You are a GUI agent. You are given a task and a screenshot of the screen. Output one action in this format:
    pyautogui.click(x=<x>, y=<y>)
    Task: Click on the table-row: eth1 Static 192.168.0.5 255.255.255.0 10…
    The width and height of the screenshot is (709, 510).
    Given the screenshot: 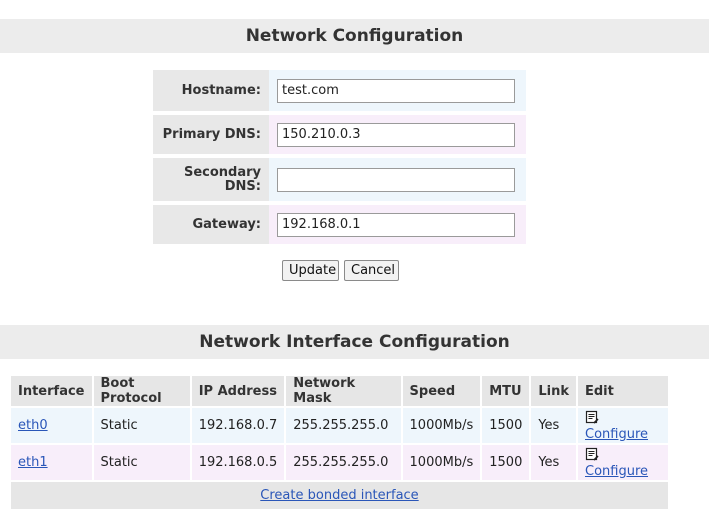 What is the action you would take?
    pyautogui.click(x=340, y=462)
    